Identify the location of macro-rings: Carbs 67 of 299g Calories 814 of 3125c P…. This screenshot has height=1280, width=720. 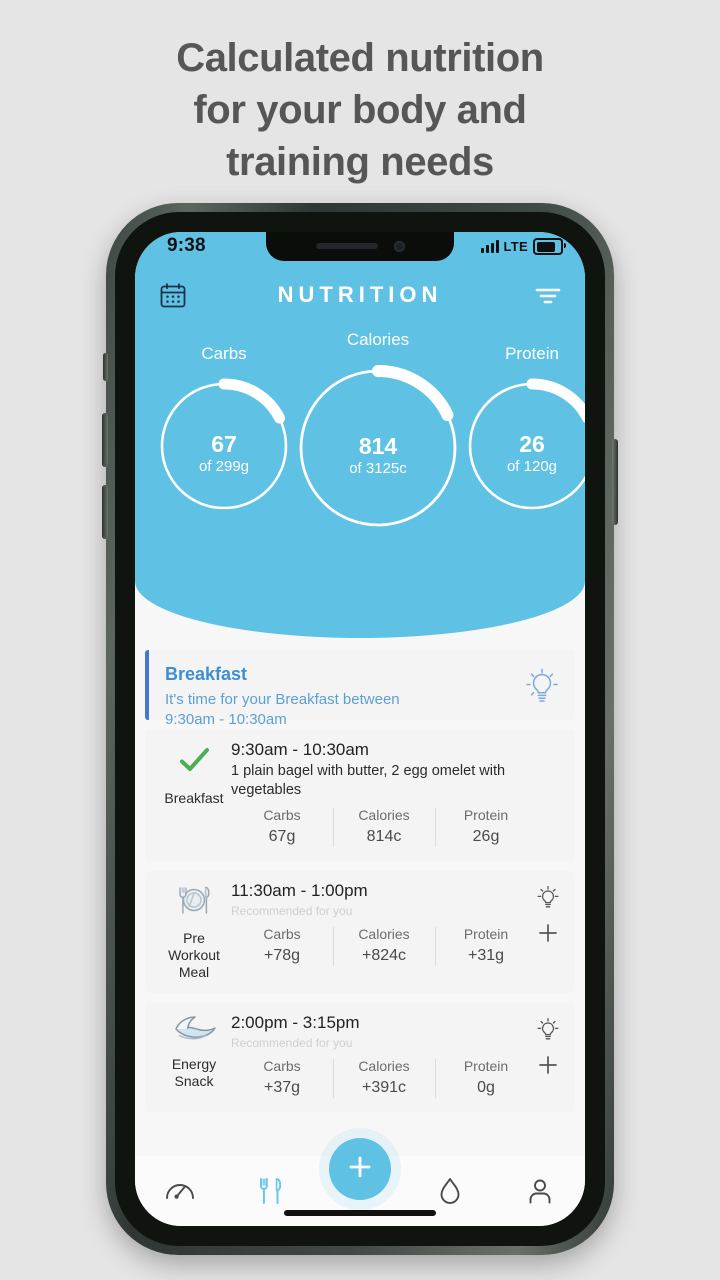
(360, 467).